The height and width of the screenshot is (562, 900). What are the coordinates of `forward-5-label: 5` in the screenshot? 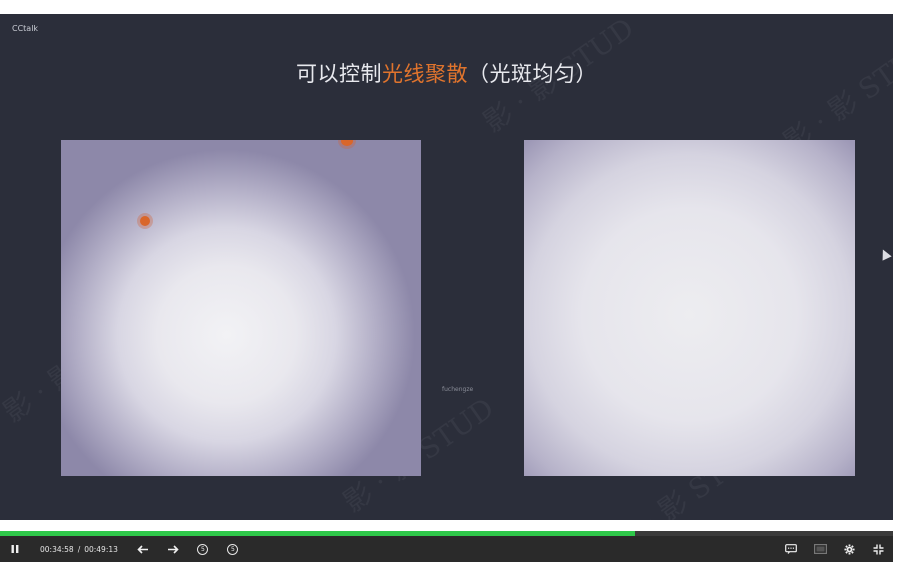 It's located at (233, 549).